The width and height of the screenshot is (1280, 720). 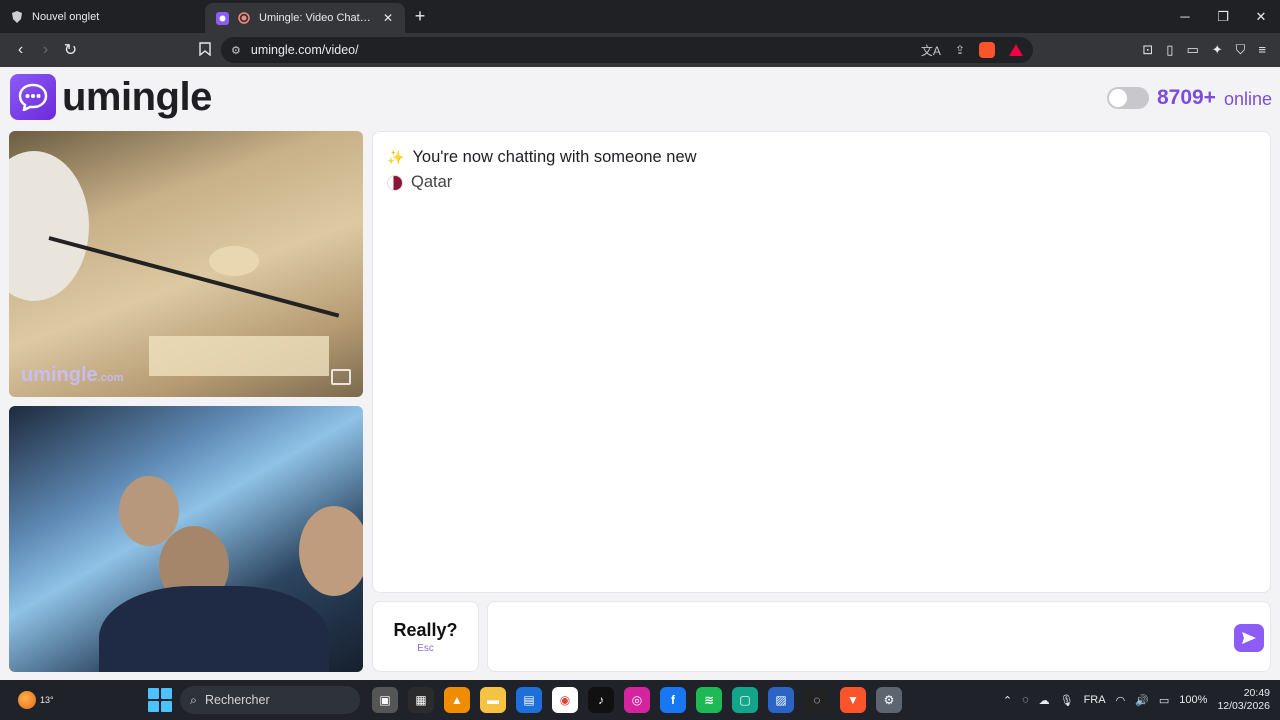 What do you see at coordinates (1256, 693) in the screenshot?
I see `time: 20:49` at bounding box center [1256, 693].